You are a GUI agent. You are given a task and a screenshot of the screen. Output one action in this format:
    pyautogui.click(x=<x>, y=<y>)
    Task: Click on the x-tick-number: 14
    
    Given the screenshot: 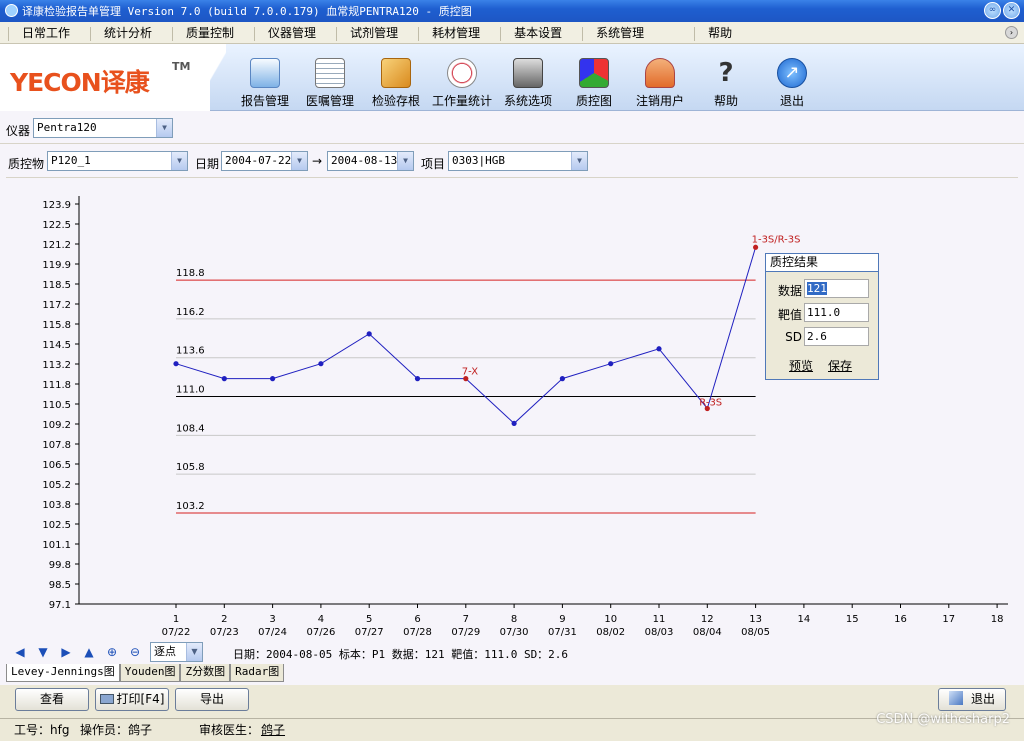 What is the action you would take?
    pyautogui.click(x=804, y=619)
    